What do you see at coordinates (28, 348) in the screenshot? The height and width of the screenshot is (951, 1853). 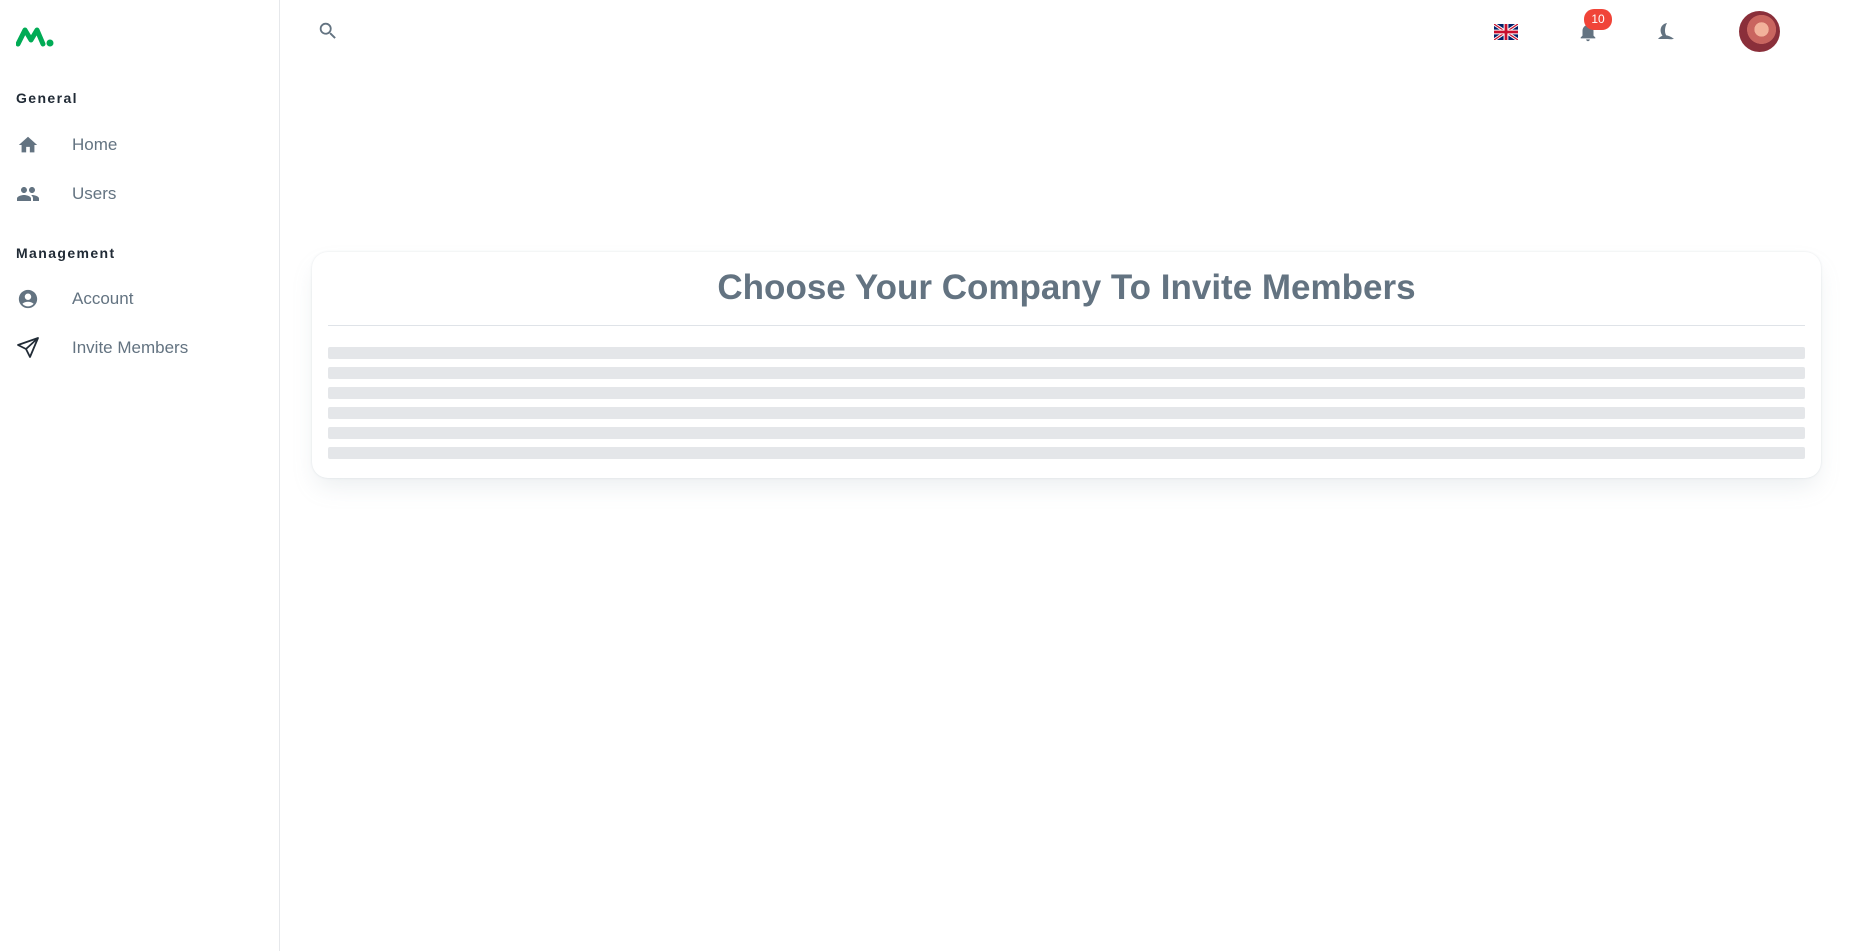 I see `send-icon` at bounding box center [28, 348].